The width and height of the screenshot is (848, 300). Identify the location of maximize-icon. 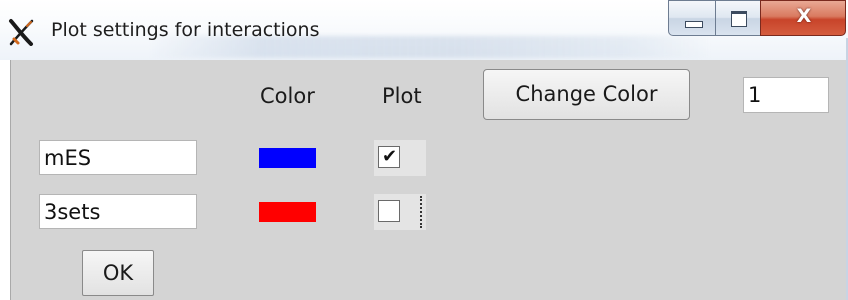
(739, 19).